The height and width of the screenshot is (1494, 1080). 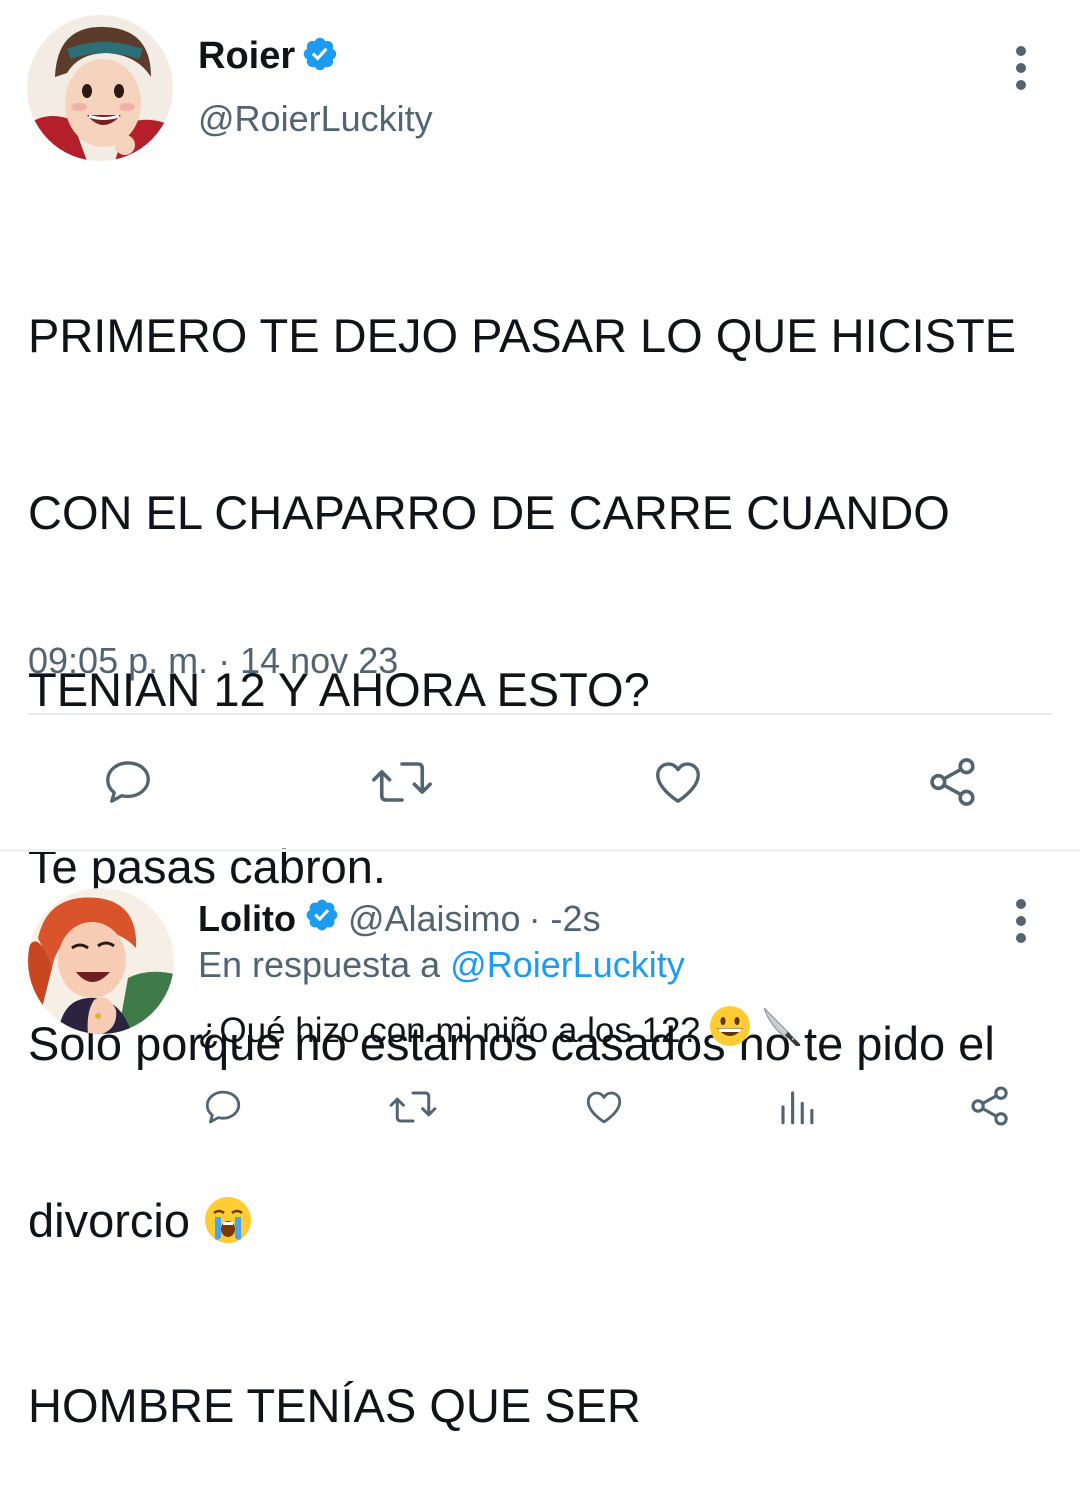 What do you see at coordinates (109, 1220) in the screenshot?
I see `tweet-text-line: divorcio` at bounding box center [109, 1220].